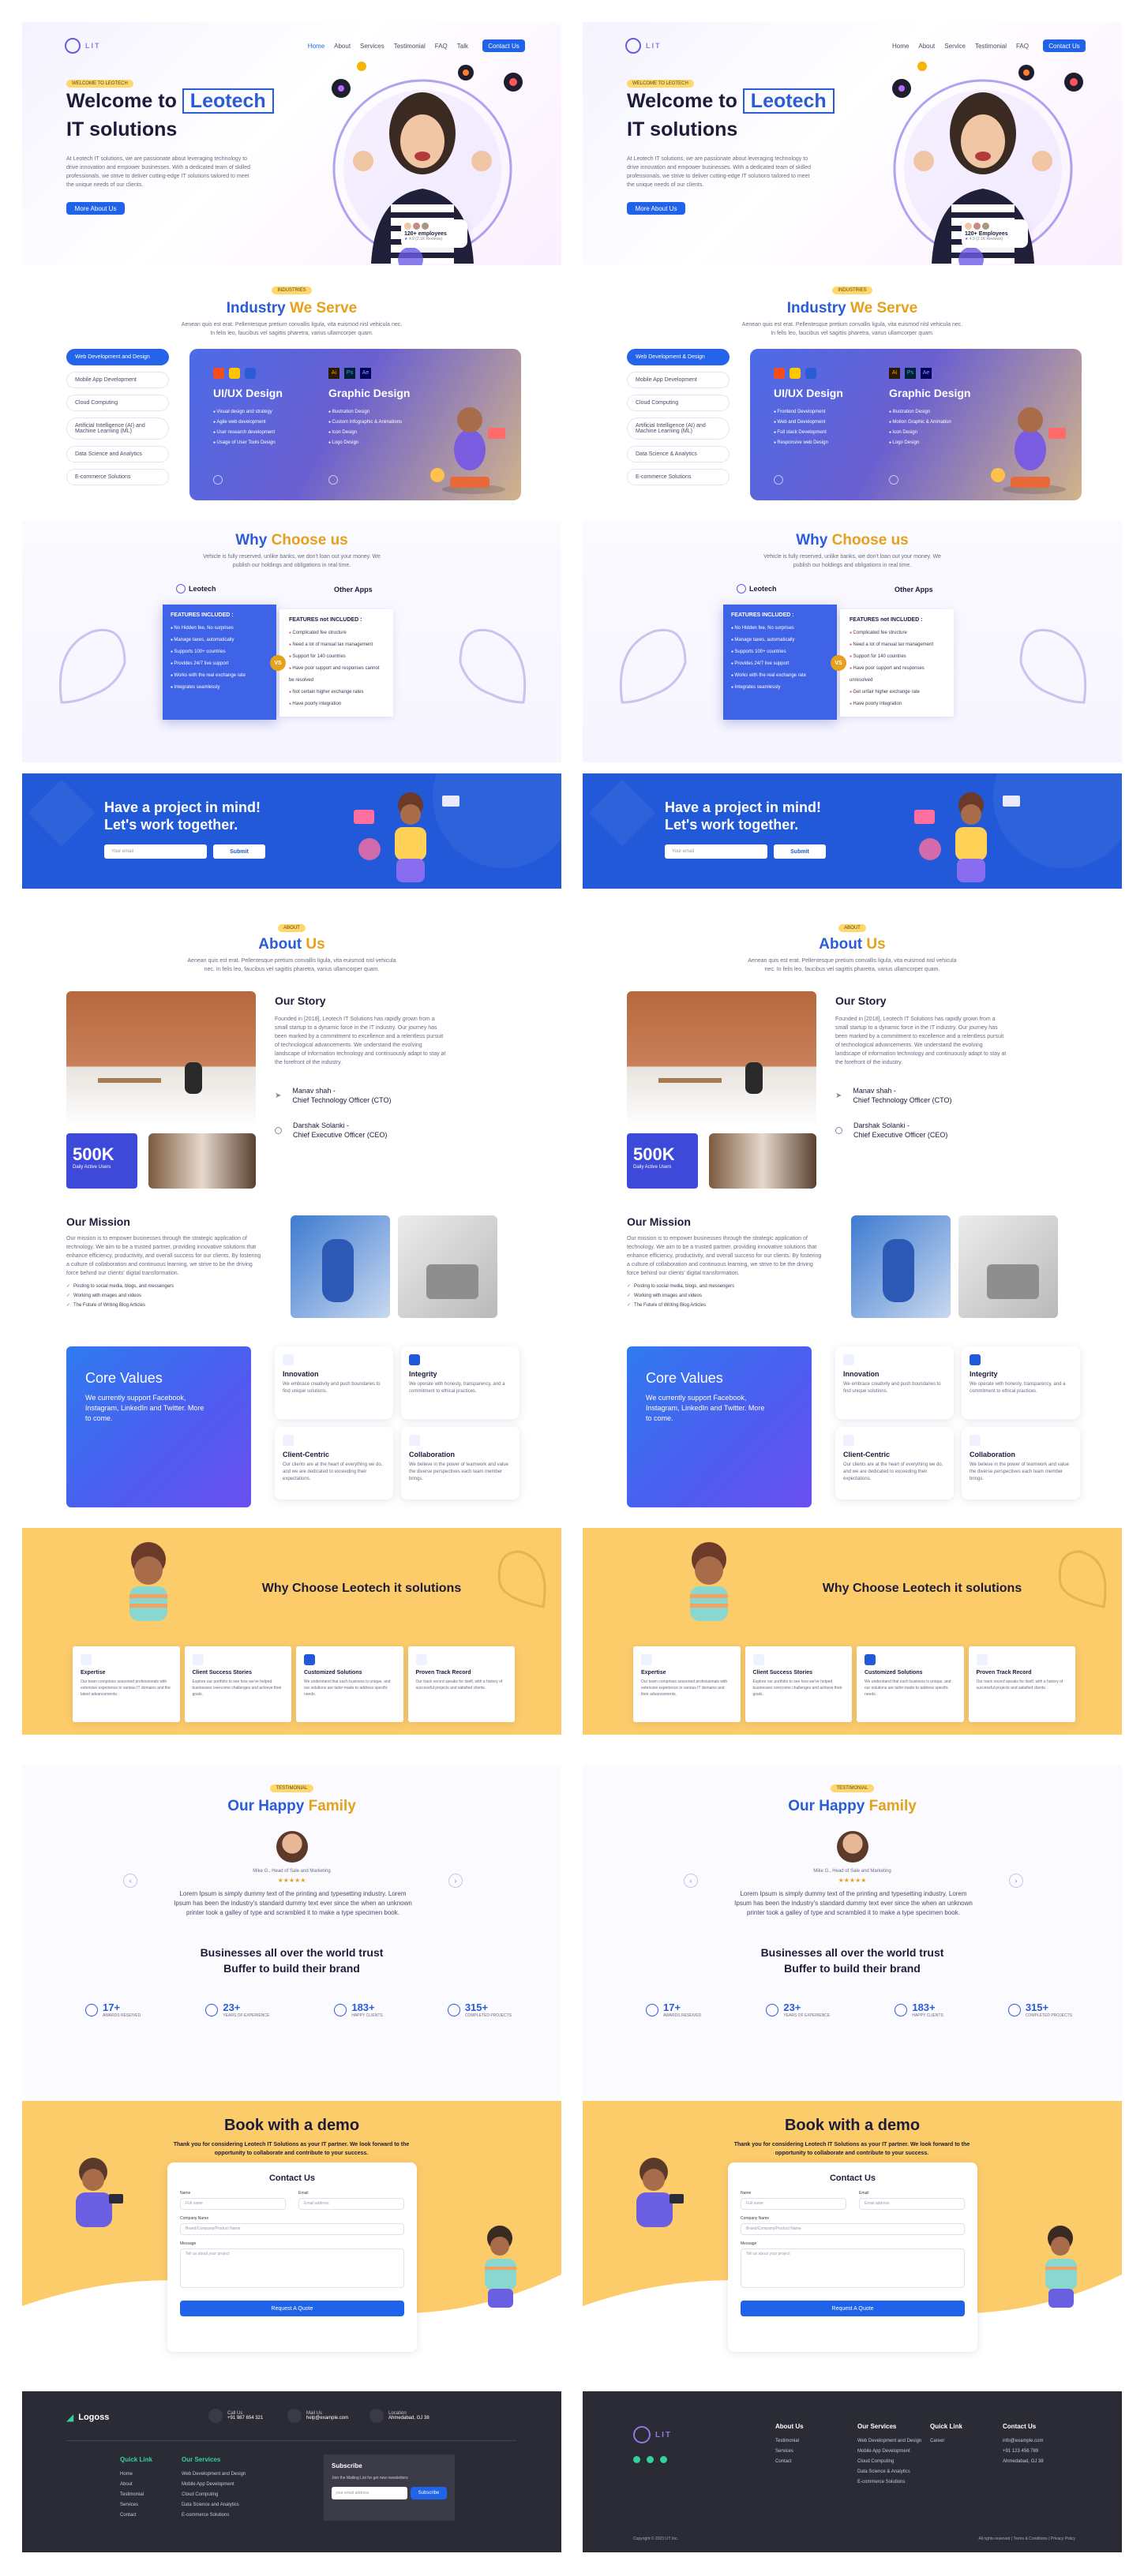  Describe the element at coordinates (894, 1673) in the screenshot. I see `wcl-card-title: Customized Solutions` at that location.